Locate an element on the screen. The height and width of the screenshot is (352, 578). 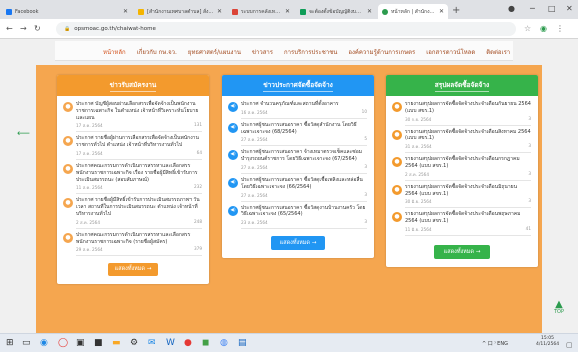
word-icon: W is located at coordinates (170, 343).